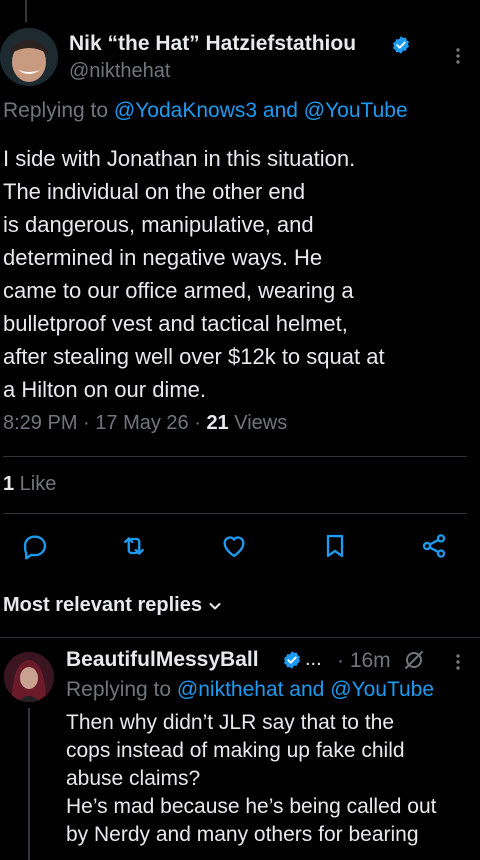 This screenshot has height=860, width=480. I want to click on views-count: 21, so click(217, 423).